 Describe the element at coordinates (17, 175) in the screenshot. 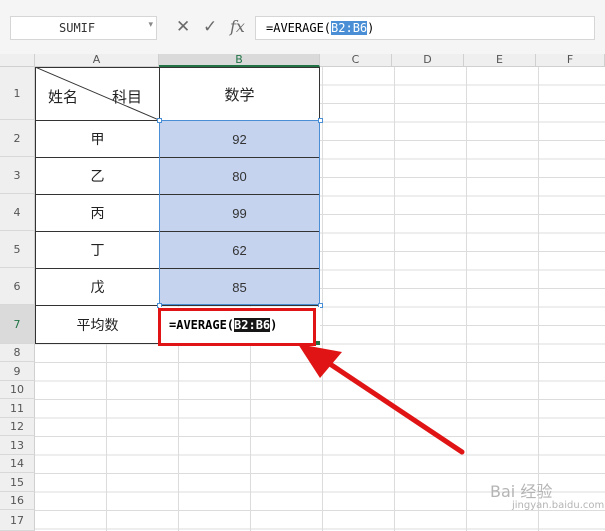

I see `row-header-3: 3` at that location.